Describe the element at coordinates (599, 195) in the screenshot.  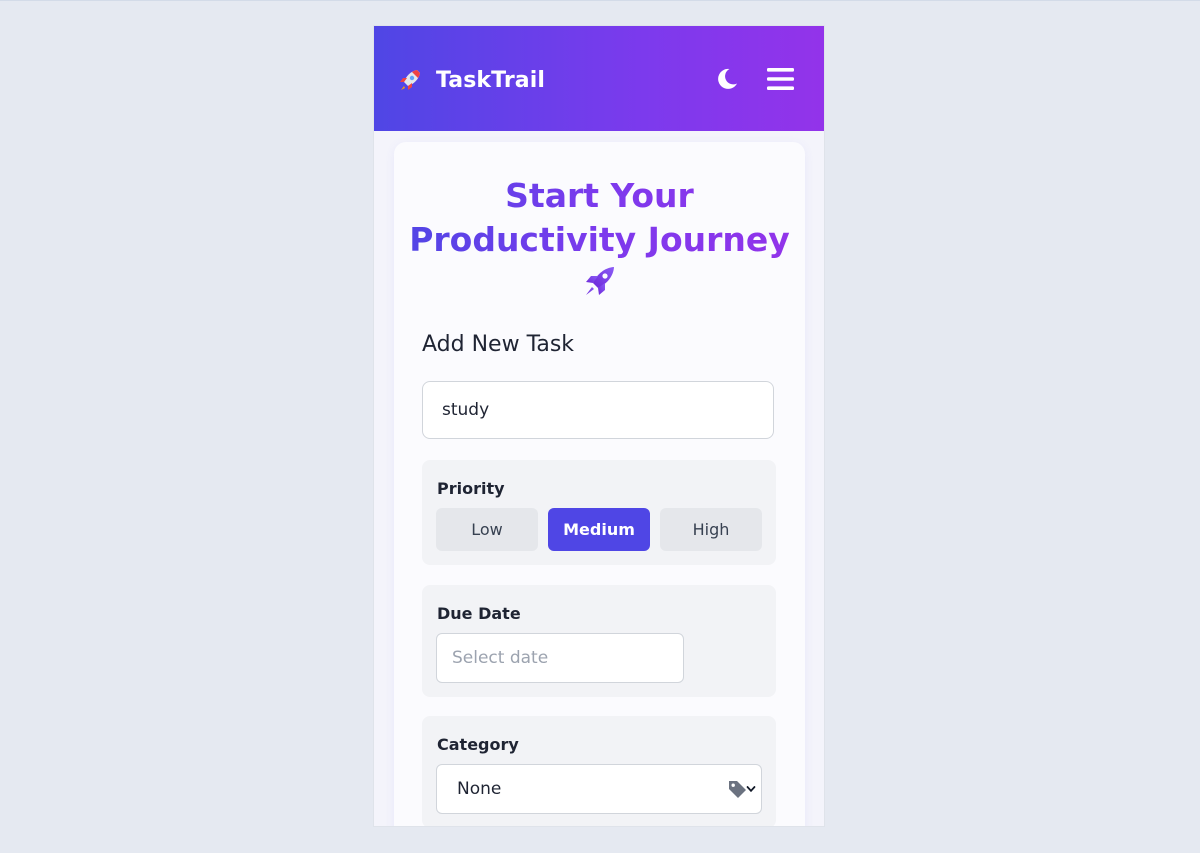
I see `hero-title-line-1: Start Your` at that location.